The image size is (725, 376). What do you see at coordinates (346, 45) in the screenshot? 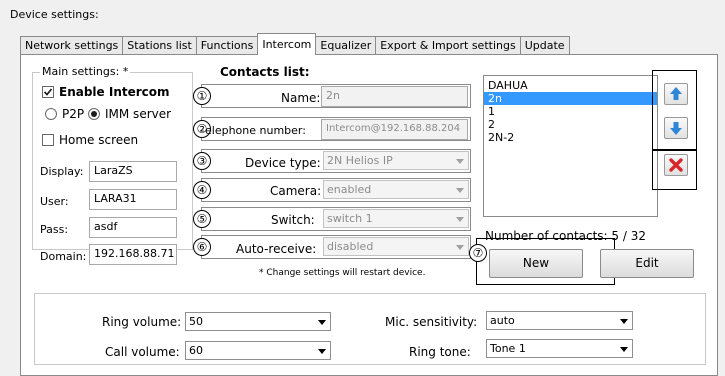
I see `tab-equalizer: Equalizer` at bounding box center [346, 45].